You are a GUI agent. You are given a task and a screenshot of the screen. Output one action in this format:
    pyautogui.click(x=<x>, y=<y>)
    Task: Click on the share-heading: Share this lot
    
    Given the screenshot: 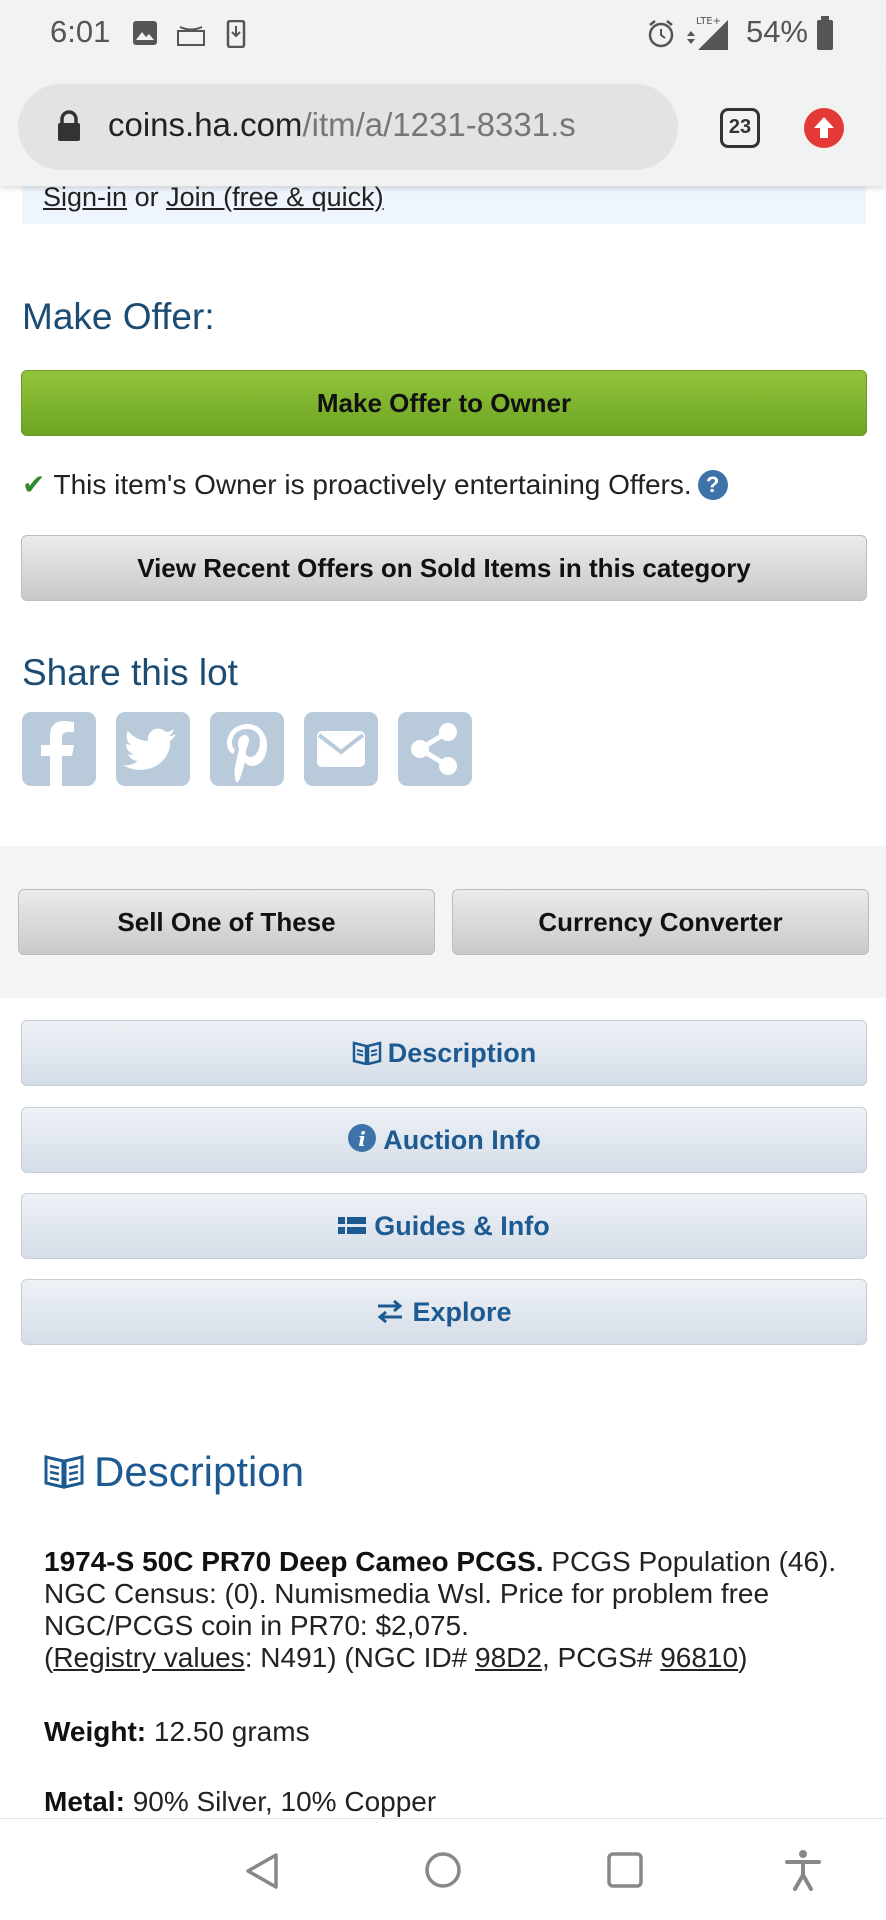 What is the action you would take?
    pyautogui.click(x=130, y=672)
    